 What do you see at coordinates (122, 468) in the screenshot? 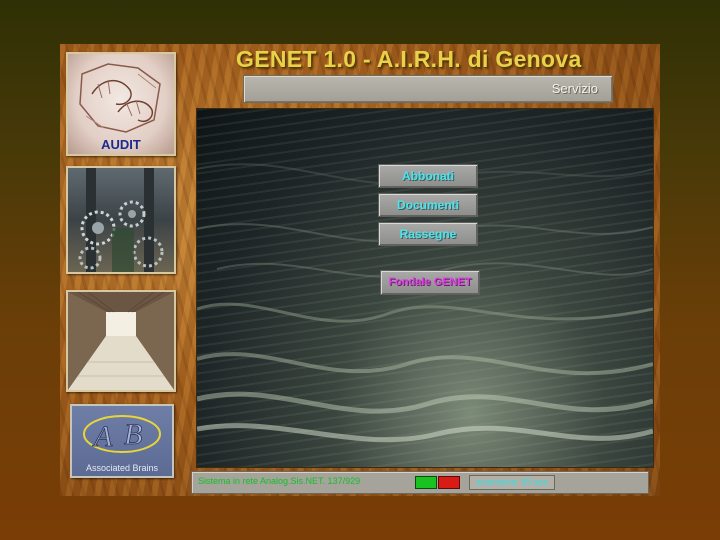
I see `associated-brains-label: Associated Brains` at bounding box center [122, 468].